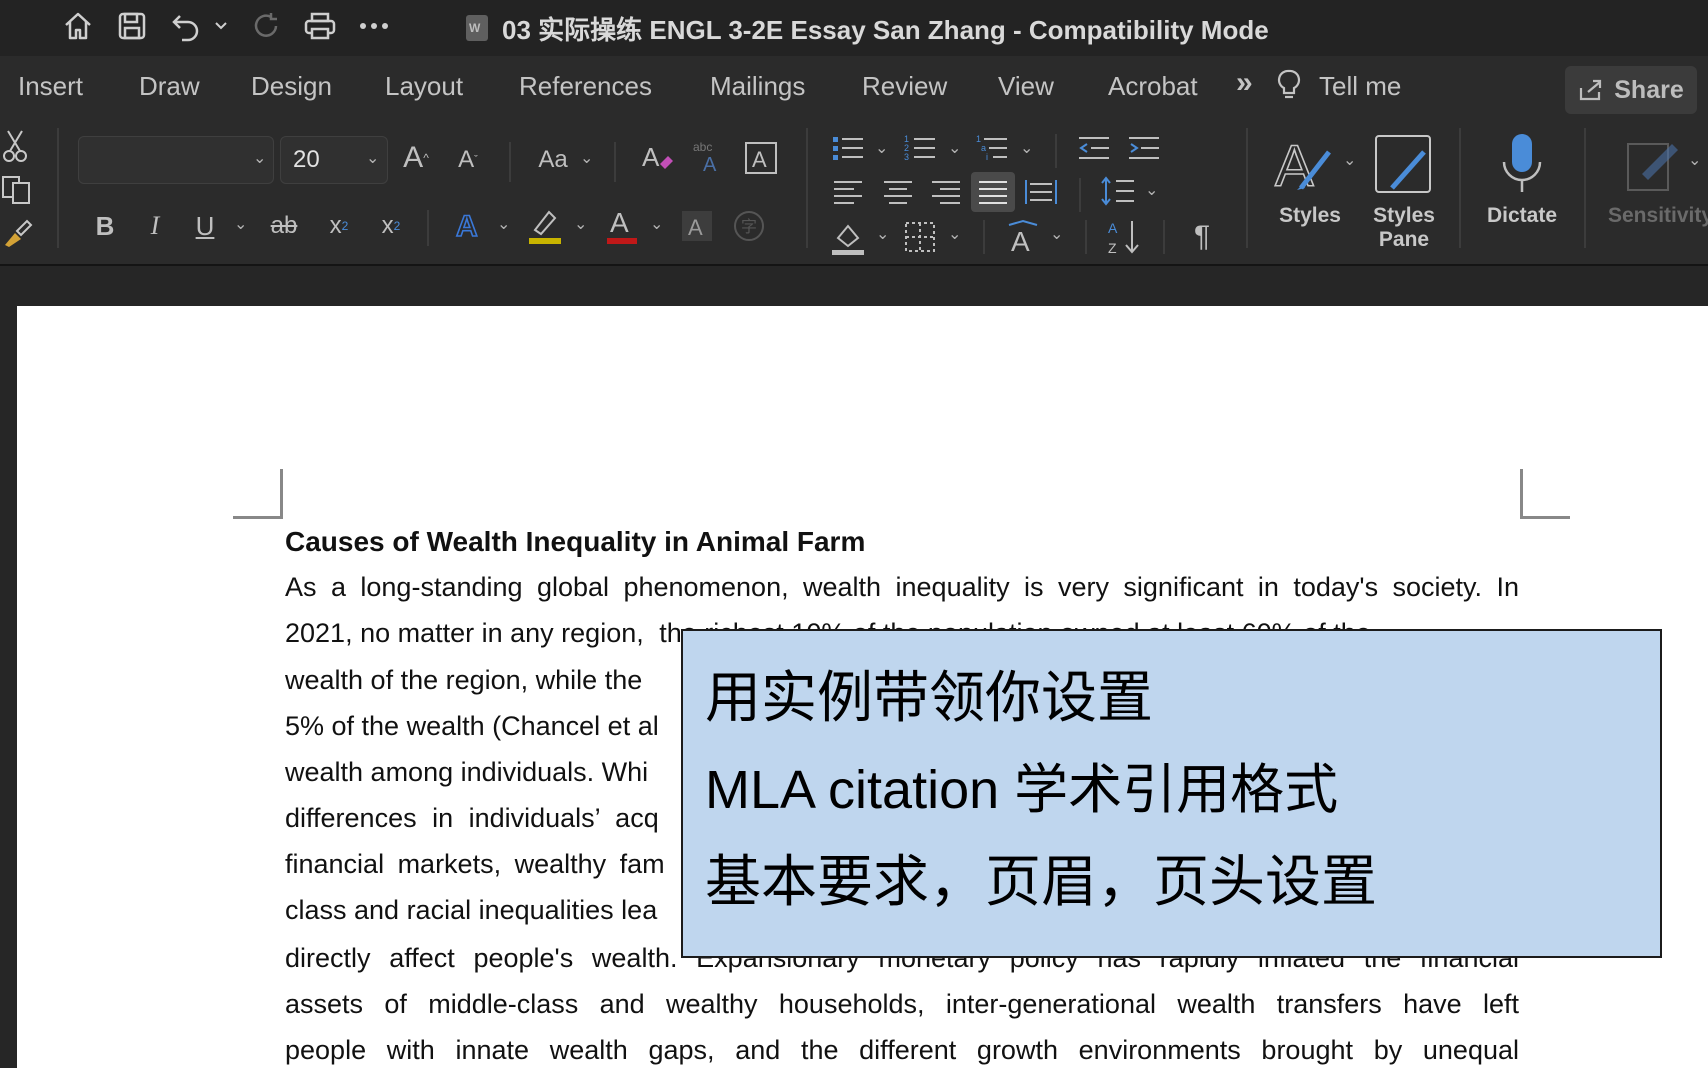 The height and width of the screenshot is (1068, 1708). Describe the element at coordinates (468, 160) in the screenshot. I see `shrink-font-icon: Aˇ` at that location.